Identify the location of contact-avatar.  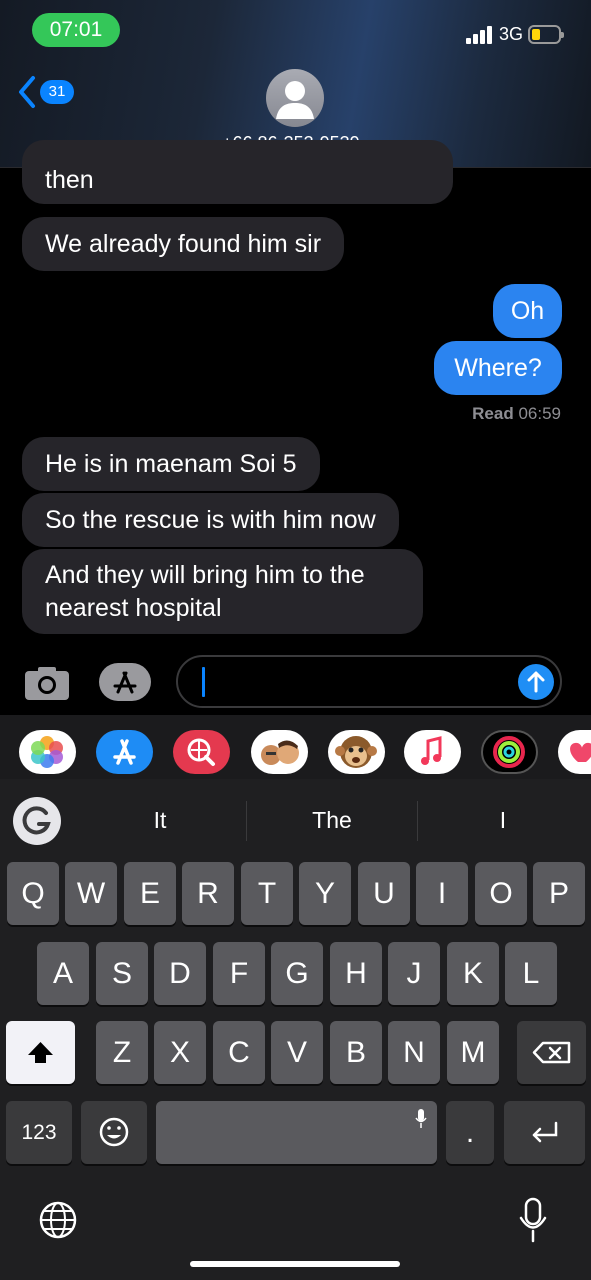
(295, 98).